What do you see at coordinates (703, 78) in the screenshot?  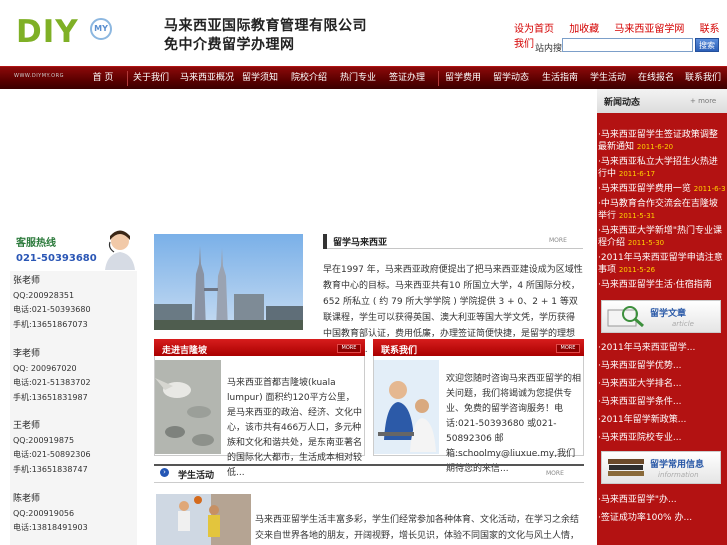 I see `nav-item-contact: 联系我们` at bounding box center [703, 78].